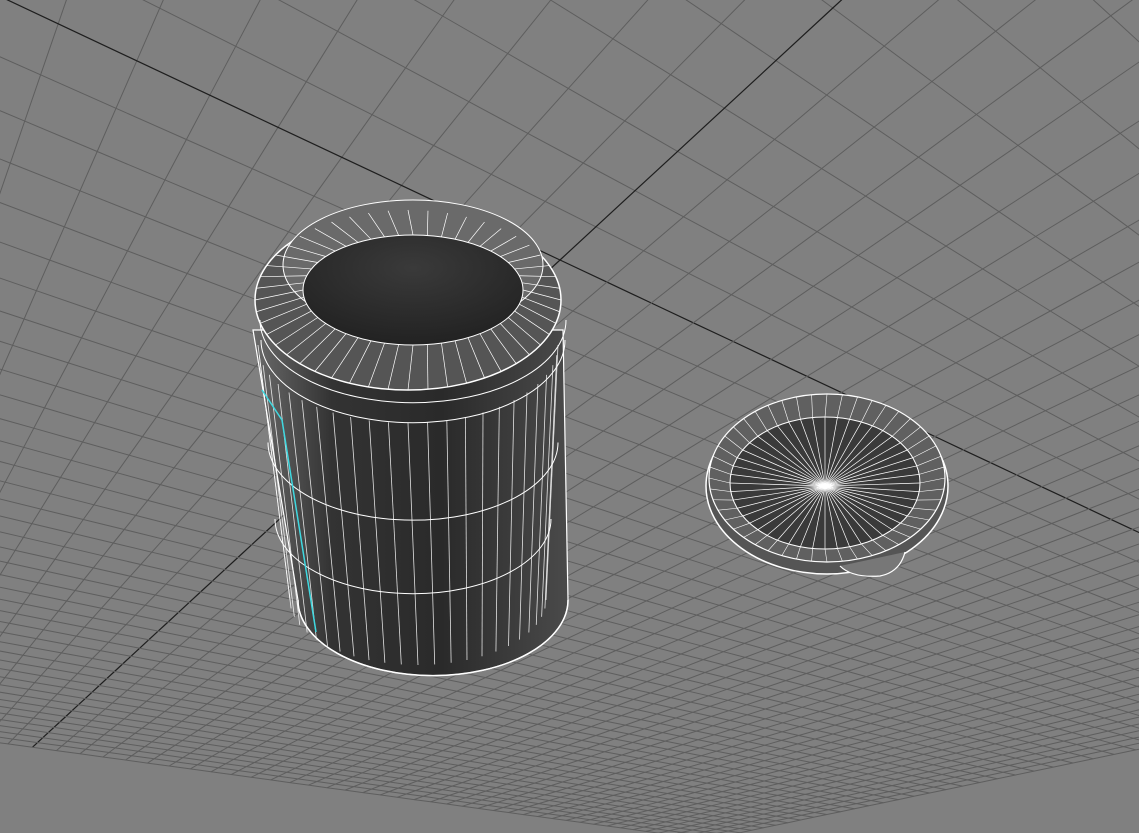 The height and width of the screenshot is (833, 1139). What do you see at coordinates (413, 290) in the screenshot?
I see `jar-opening` at bounding box center [413, 290].